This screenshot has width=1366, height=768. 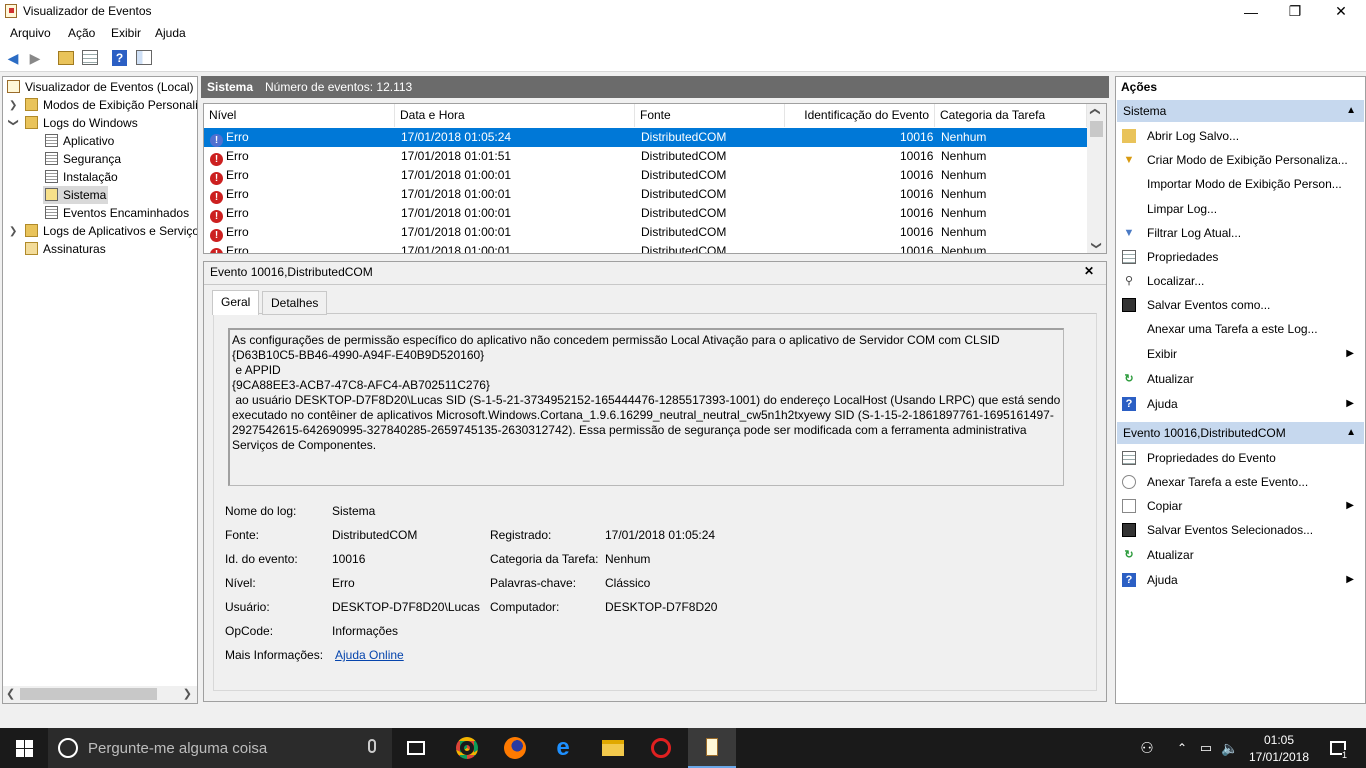 I want to click on column-header-categoria: Categoria da Tarefa, so click(x=1011, y=115).